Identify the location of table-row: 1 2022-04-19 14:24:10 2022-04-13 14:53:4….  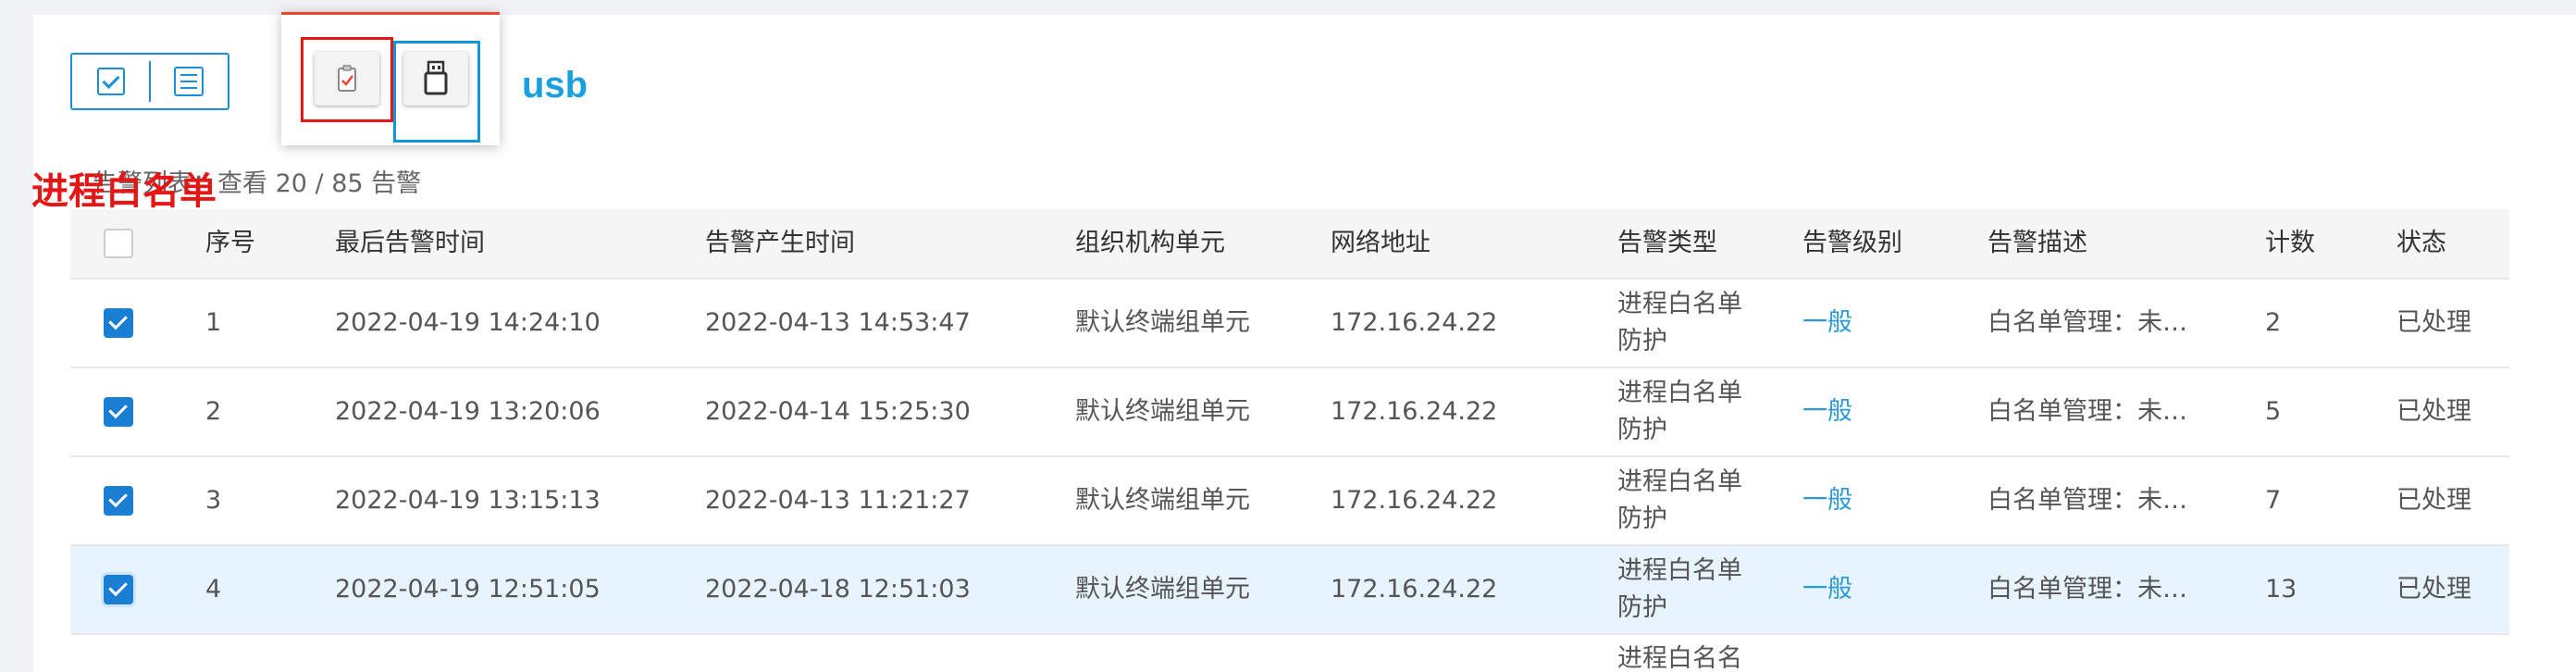
(1289, 324).